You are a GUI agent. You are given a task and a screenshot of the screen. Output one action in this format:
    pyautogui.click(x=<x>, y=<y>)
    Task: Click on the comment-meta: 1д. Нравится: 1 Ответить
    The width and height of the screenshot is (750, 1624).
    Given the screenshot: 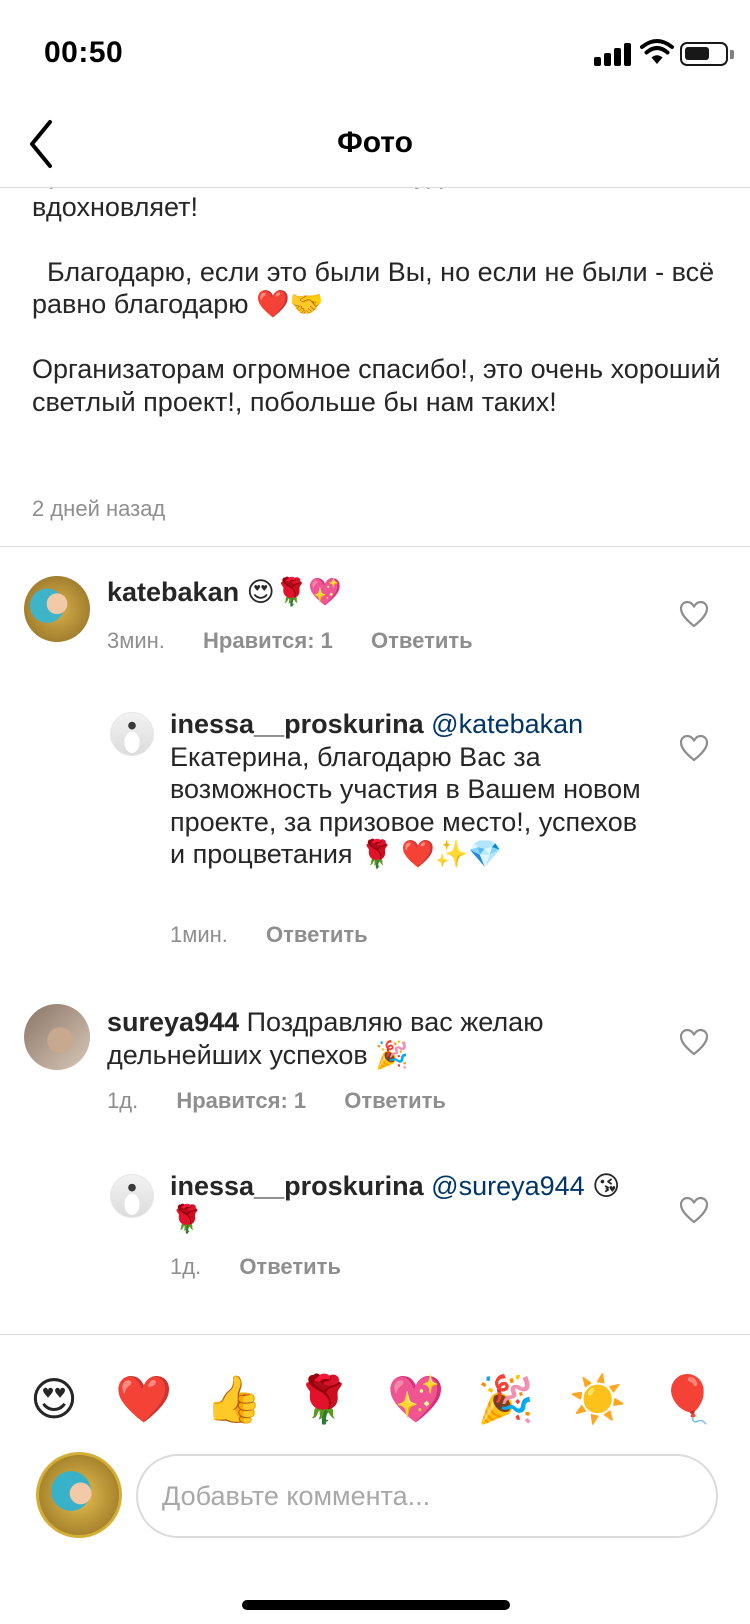 What is the action you would take?
    pyautogui.click(x=292, y=1101)
    